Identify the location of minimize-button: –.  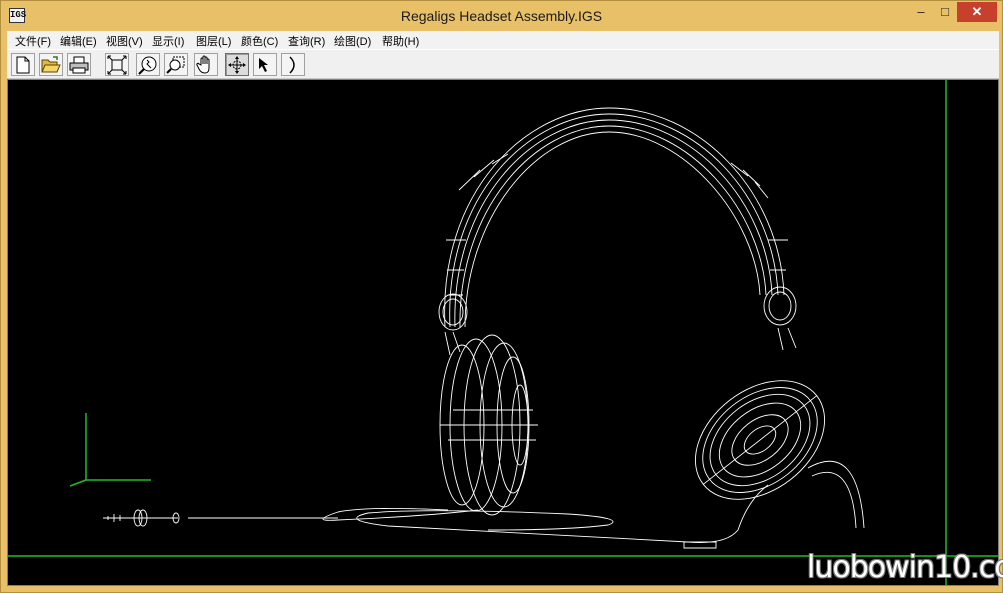
(921, 12).